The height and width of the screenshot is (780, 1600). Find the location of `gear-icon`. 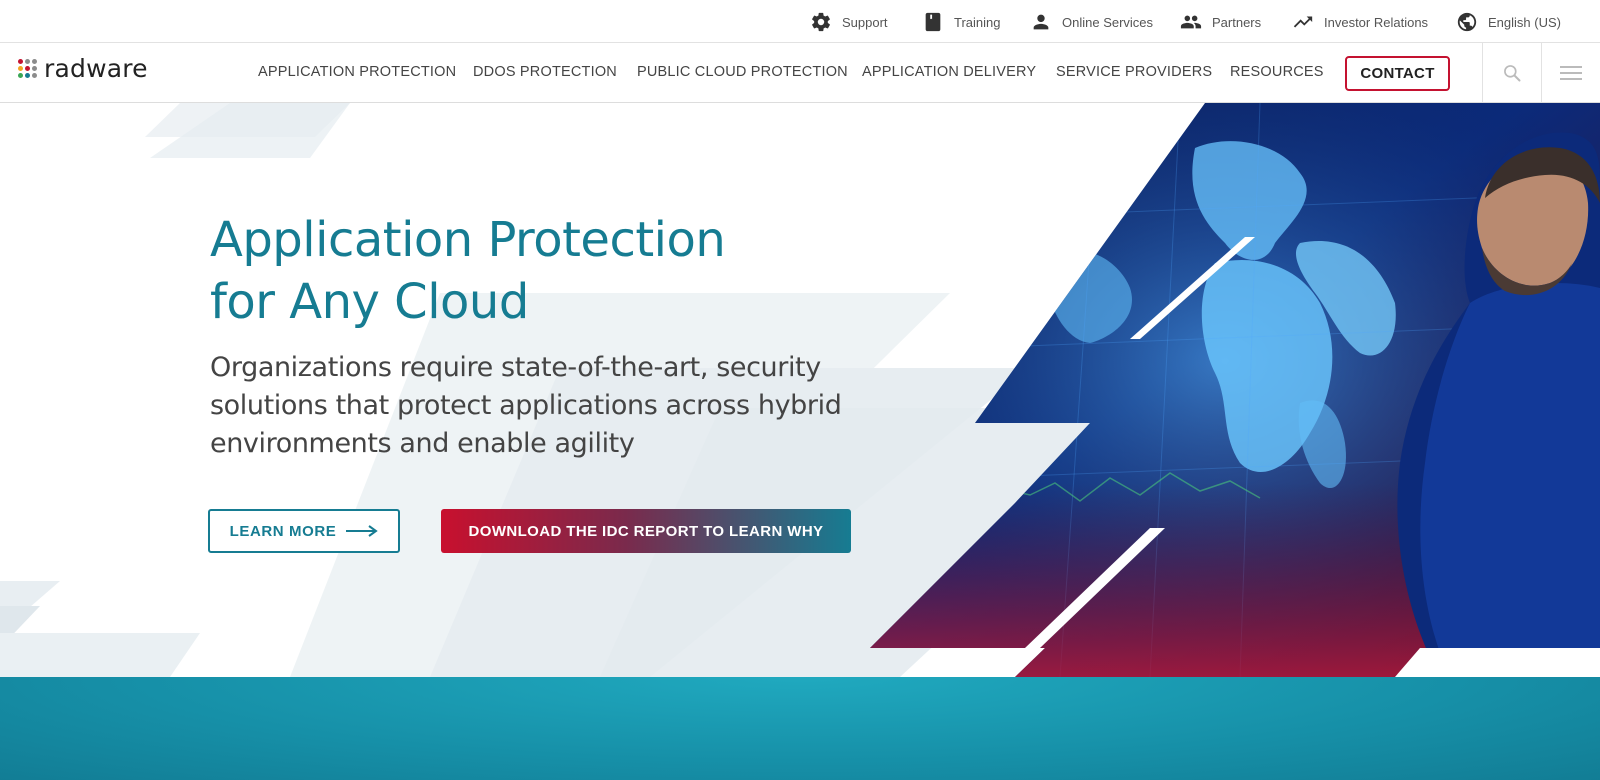

gear-icon is located at coordinates (821, 22).